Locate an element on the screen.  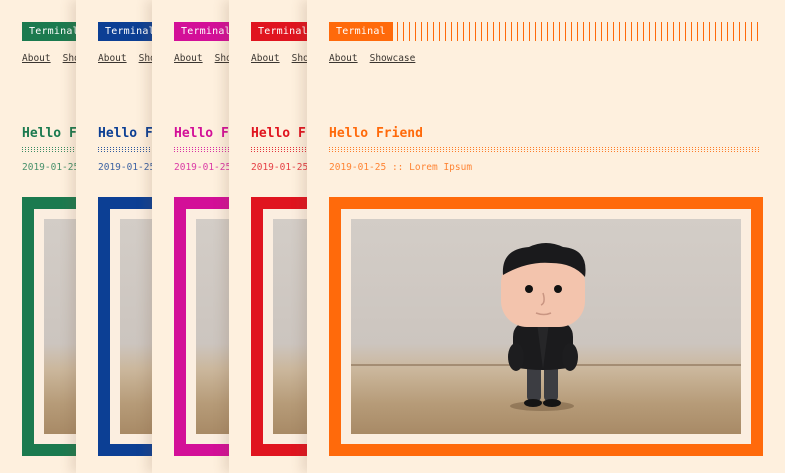
post-title: Hello Friend is located at coordinates (376, 133).